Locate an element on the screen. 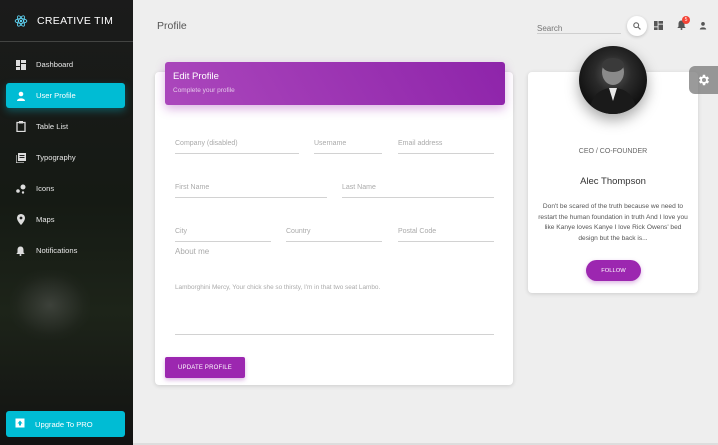  brand: CREATIVE TIM is located at coordinates (66, 21).